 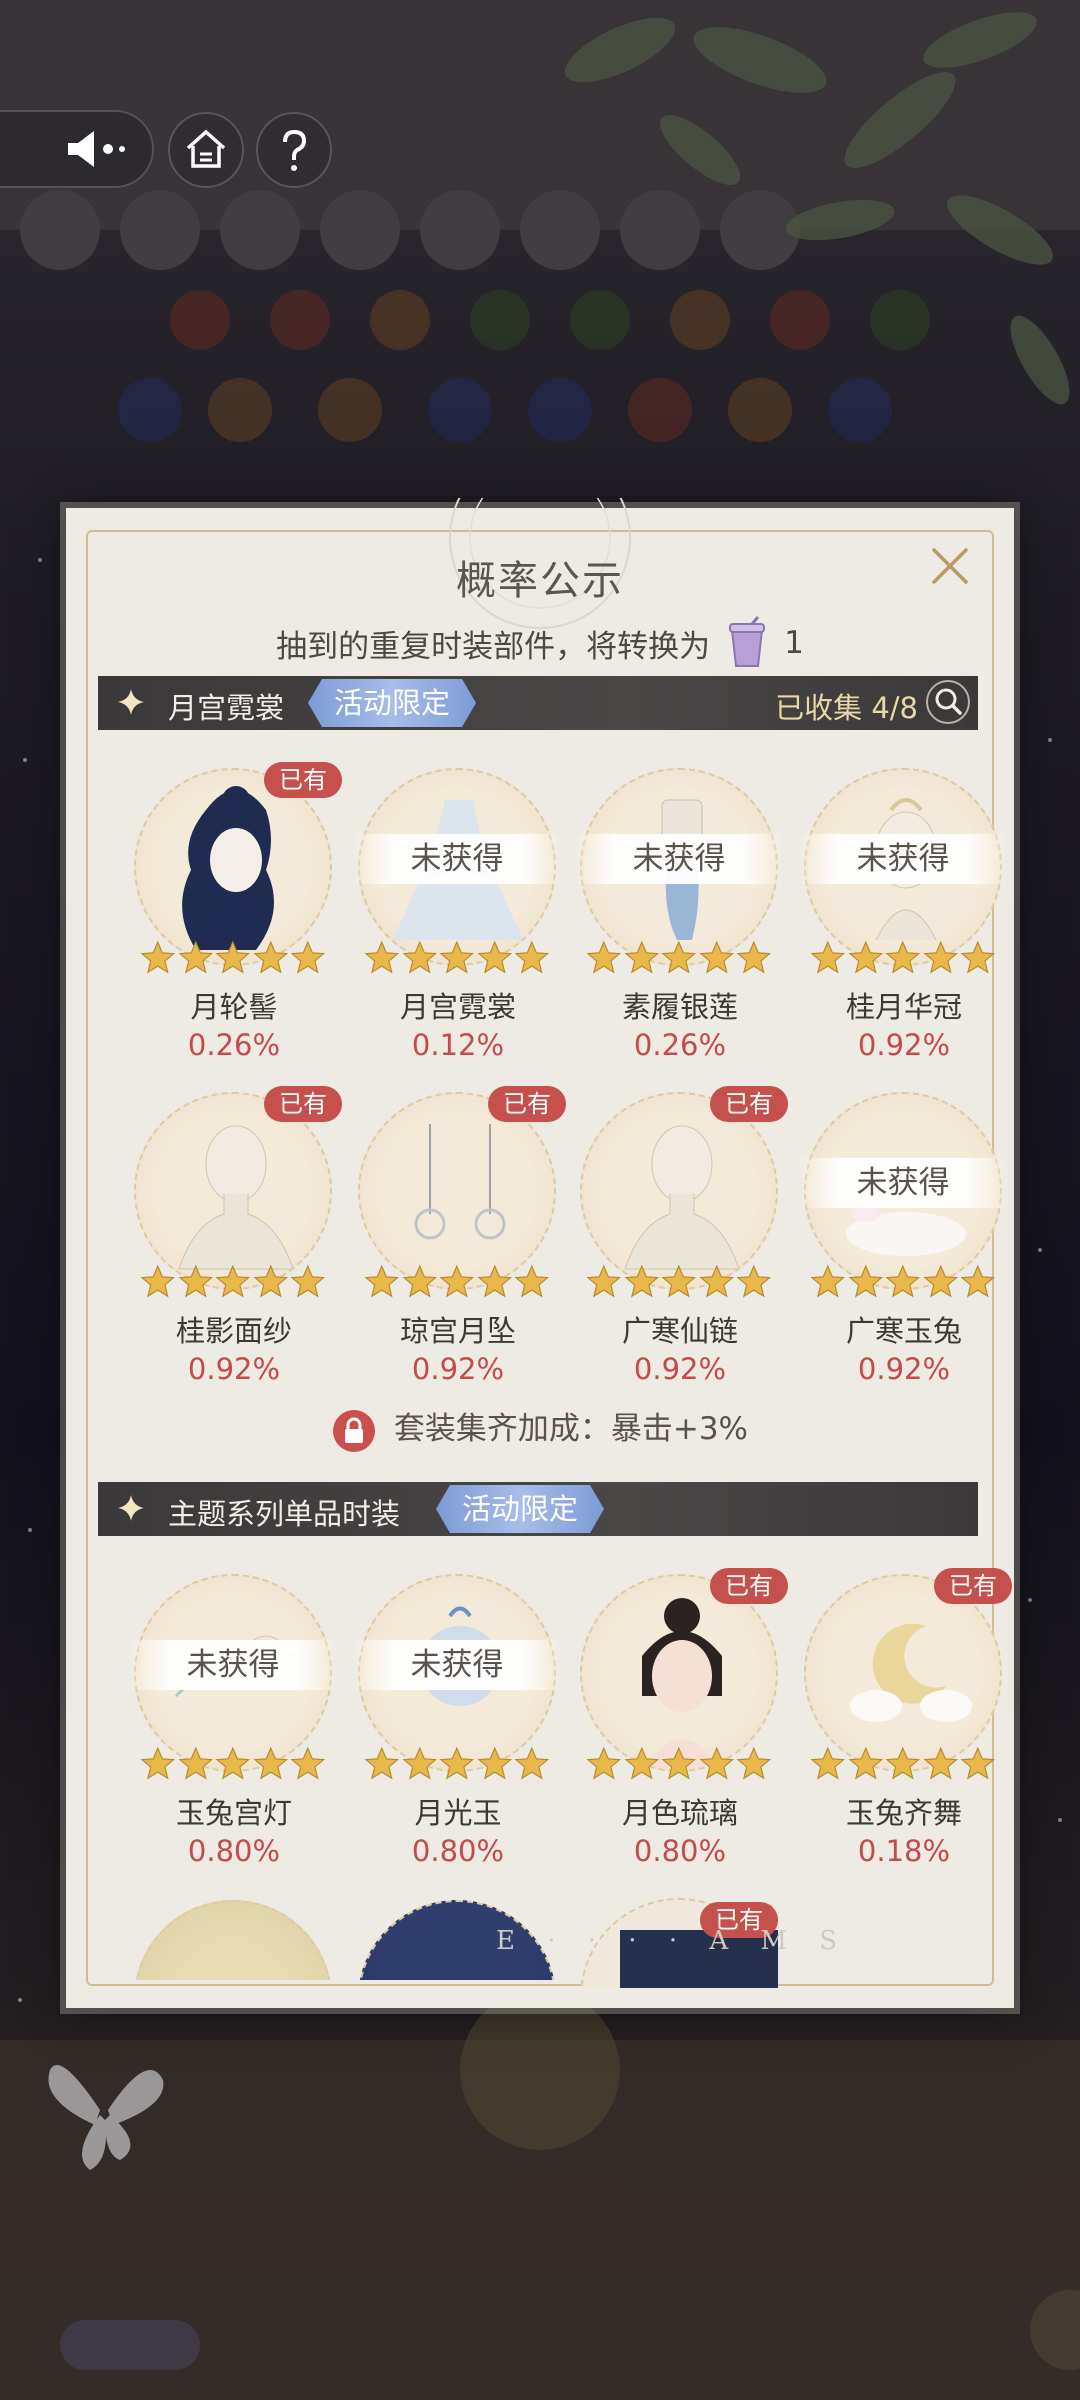 What do you see at coordinates (846, 708) in the screenshot?
I see `collected-count: 已收集 4/8` at bounding box center [846, 708].